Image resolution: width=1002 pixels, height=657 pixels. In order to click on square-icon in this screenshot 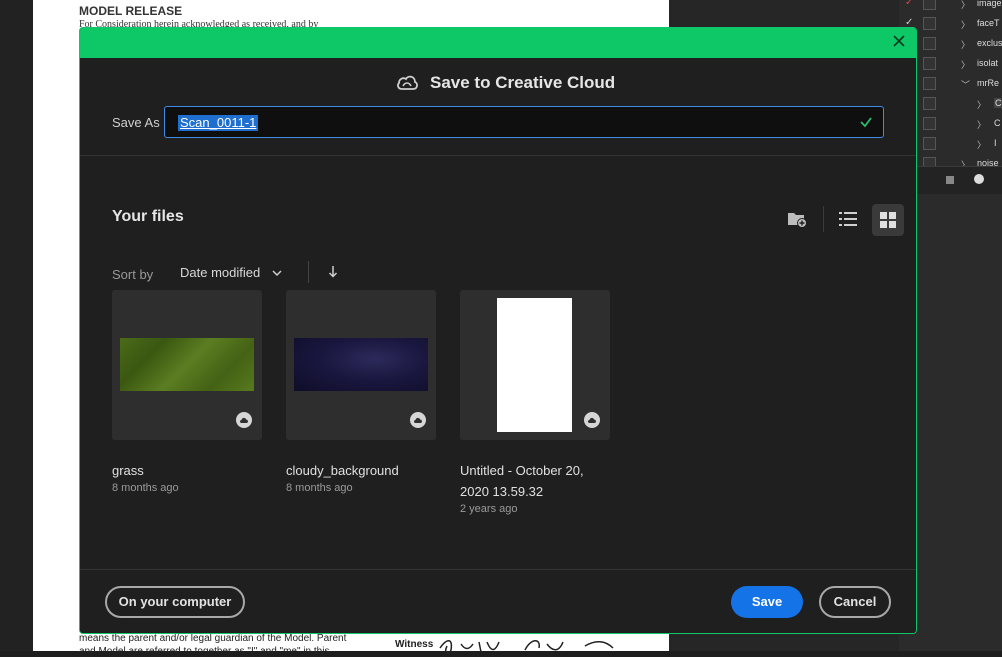, I will do `click(950, 180)`.